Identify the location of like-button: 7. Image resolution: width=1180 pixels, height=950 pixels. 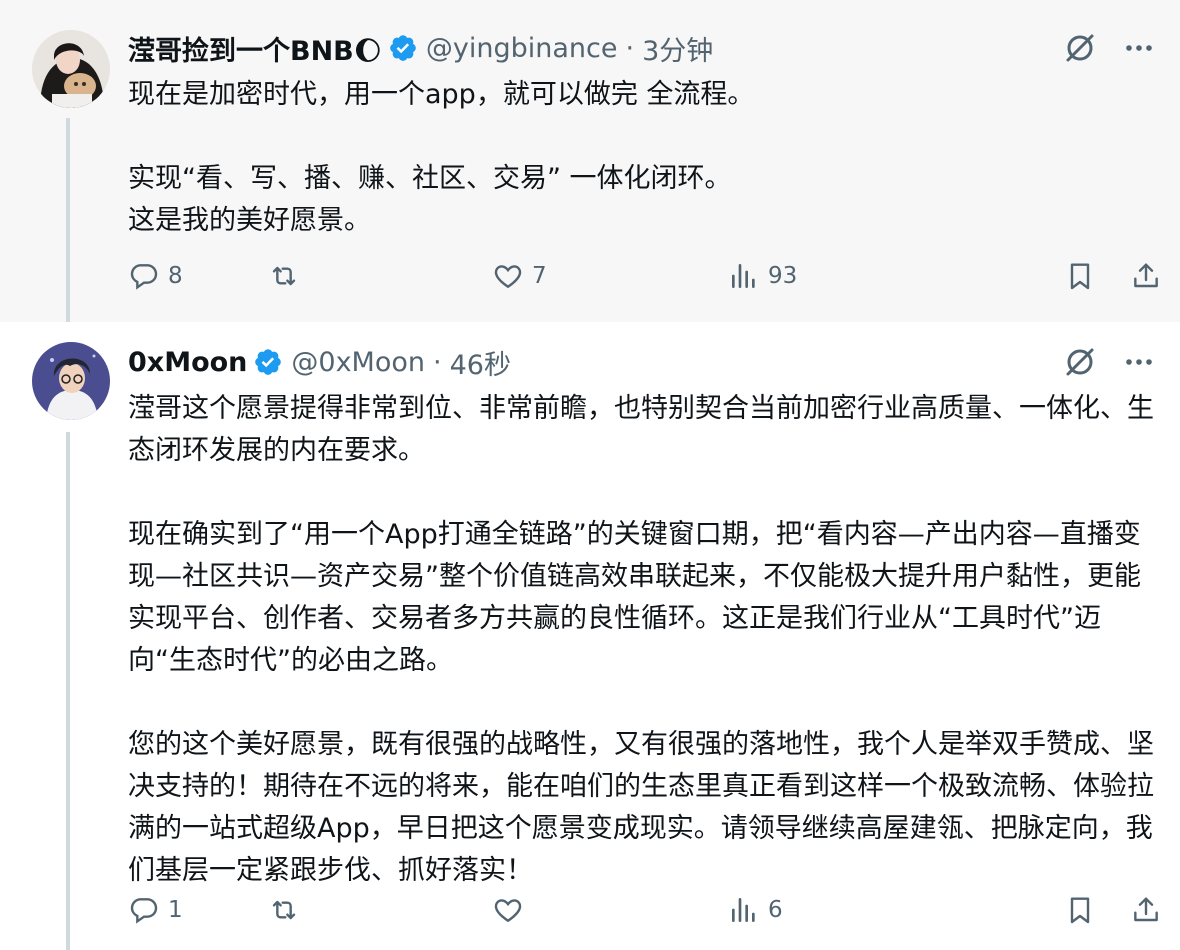
(610, 276).